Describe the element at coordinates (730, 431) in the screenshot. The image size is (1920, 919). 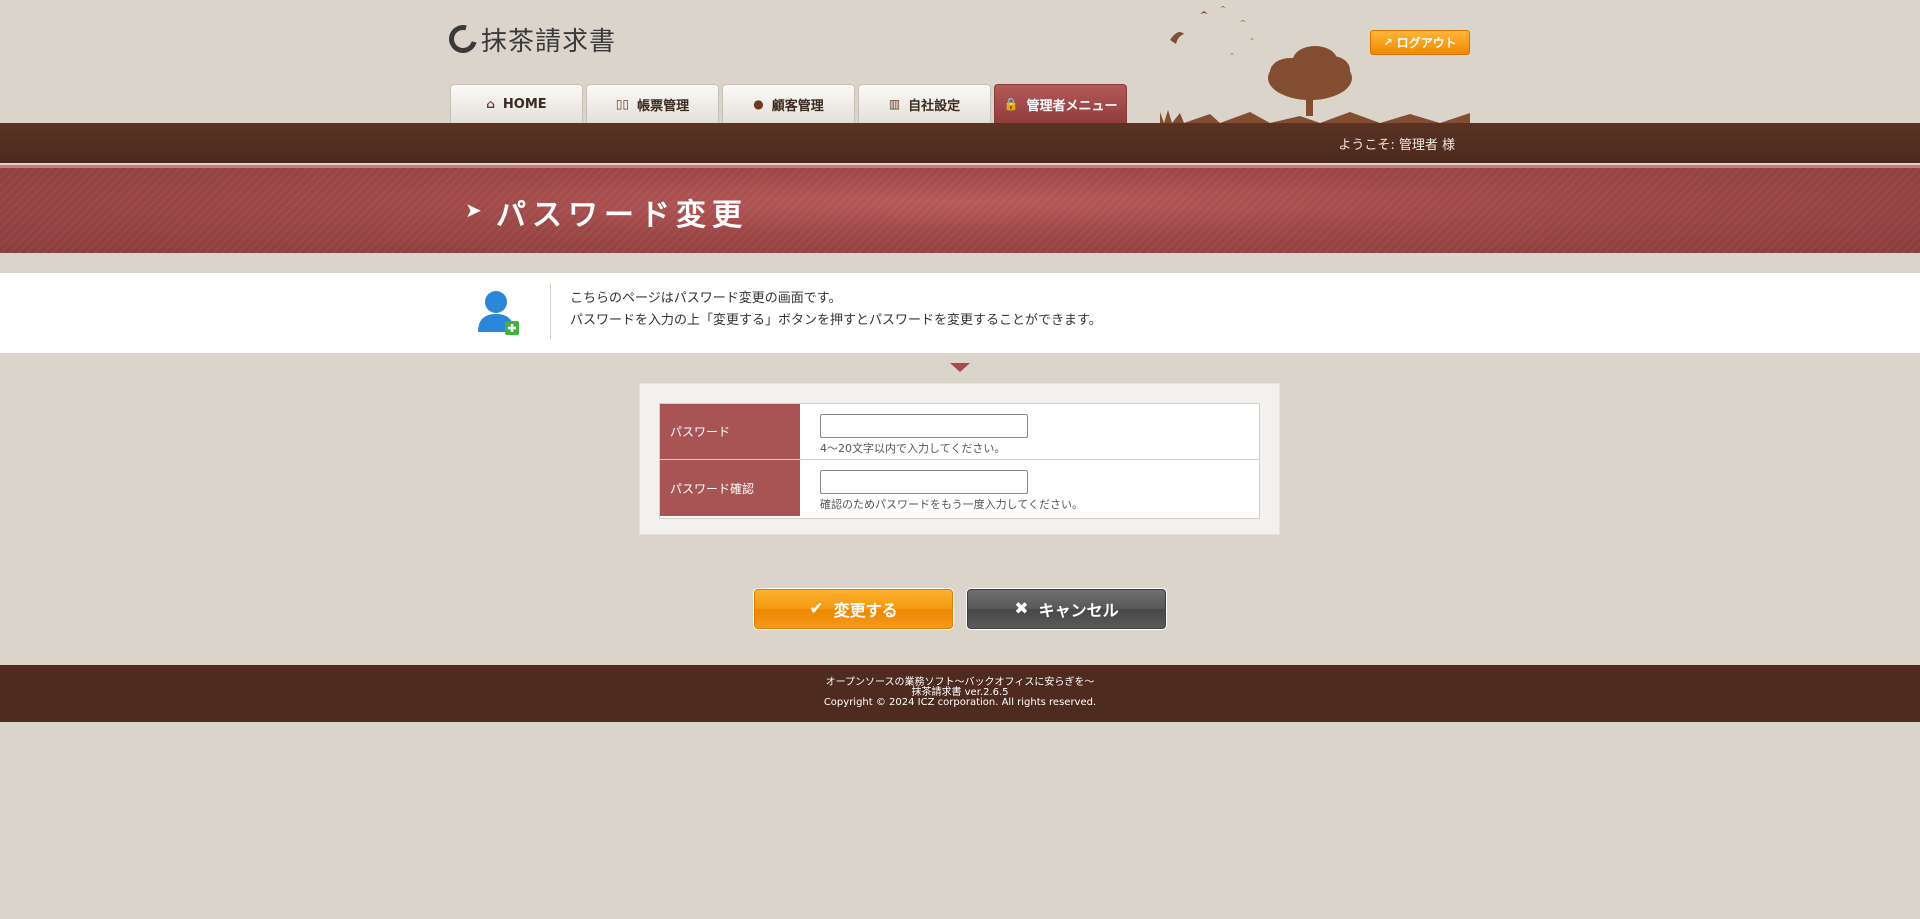
I see `password-label: パスワード` at that location.